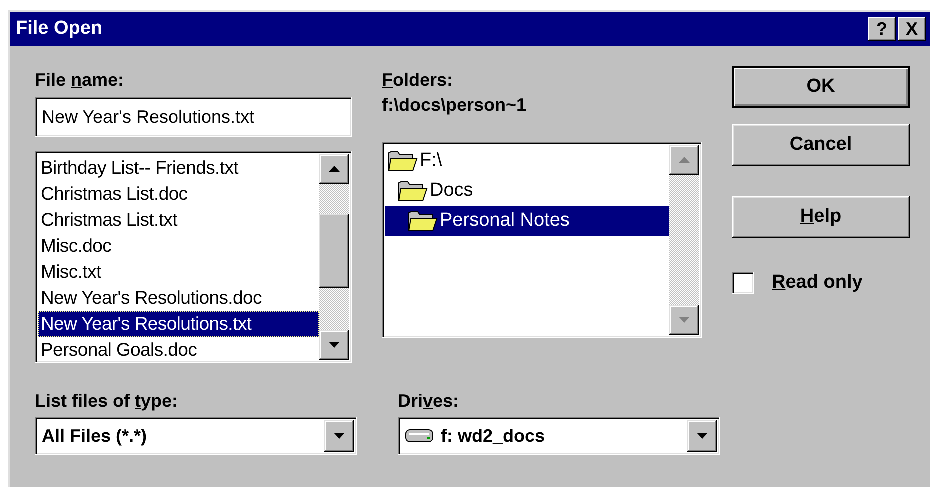 The image size is (930, 487). Describe the element at coordinates (821, 217) in the screenshot. I see `dialog-button: Help` at that location.